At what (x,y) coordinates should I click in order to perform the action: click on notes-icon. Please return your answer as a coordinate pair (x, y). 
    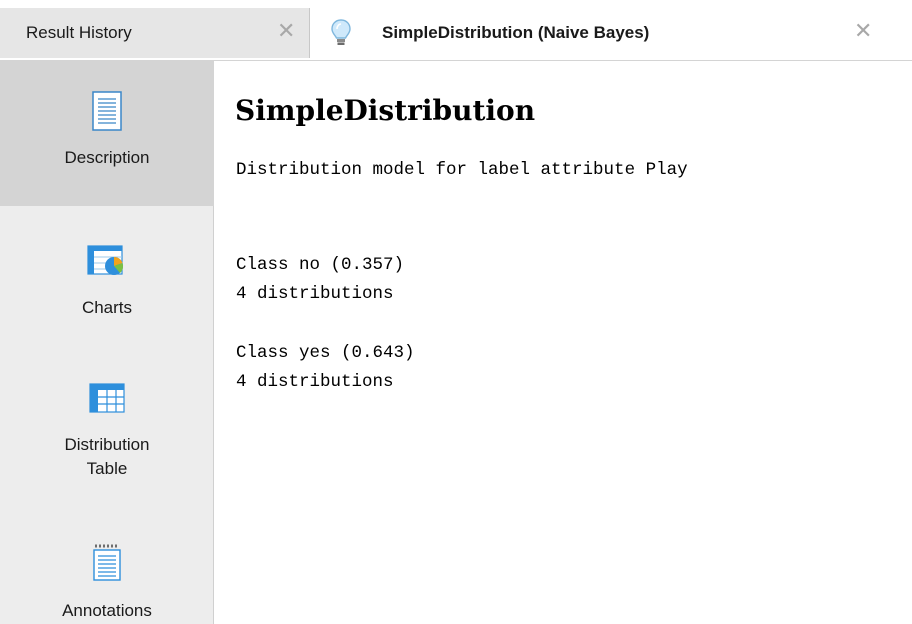
    Looking at the image, I should click on (107, 562).